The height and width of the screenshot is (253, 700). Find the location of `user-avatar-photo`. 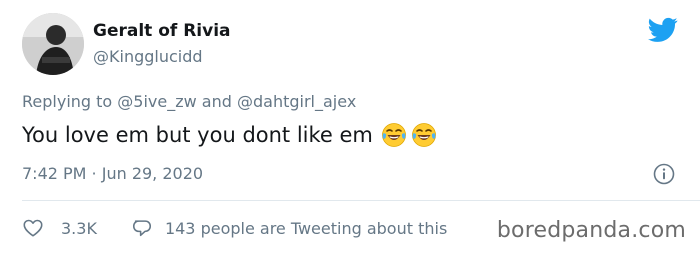

user-avatar-photo is located at coordinates (53, 44).